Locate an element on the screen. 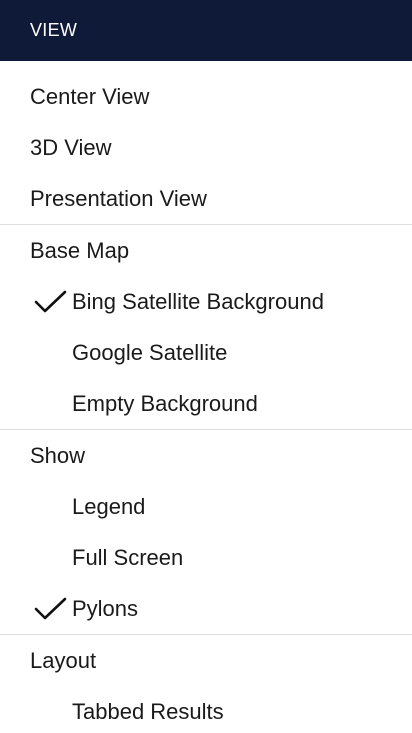 Image resolution: width=412 pixels, height=733 pixels. section-layout: Layout Tabbed Results is located at coordinates (206, 684).